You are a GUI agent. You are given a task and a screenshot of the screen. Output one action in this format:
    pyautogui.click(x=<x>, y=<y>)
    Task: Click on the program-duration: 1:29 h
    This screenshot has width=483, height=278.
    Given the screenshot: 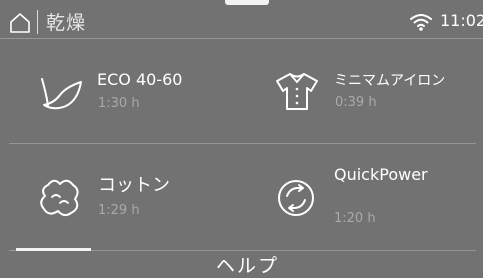 What is the action you would take?
    pyautogui.click(x=119, y=210)
    